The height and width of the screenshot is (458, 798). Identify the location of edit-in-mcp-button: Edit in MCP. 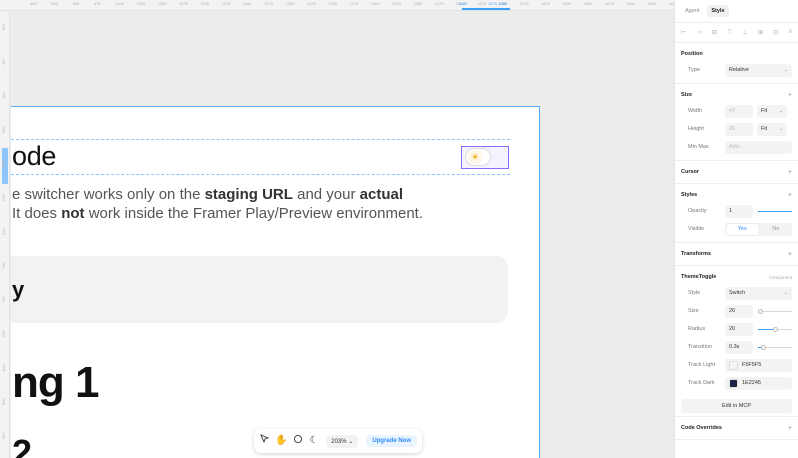
(736, 406).